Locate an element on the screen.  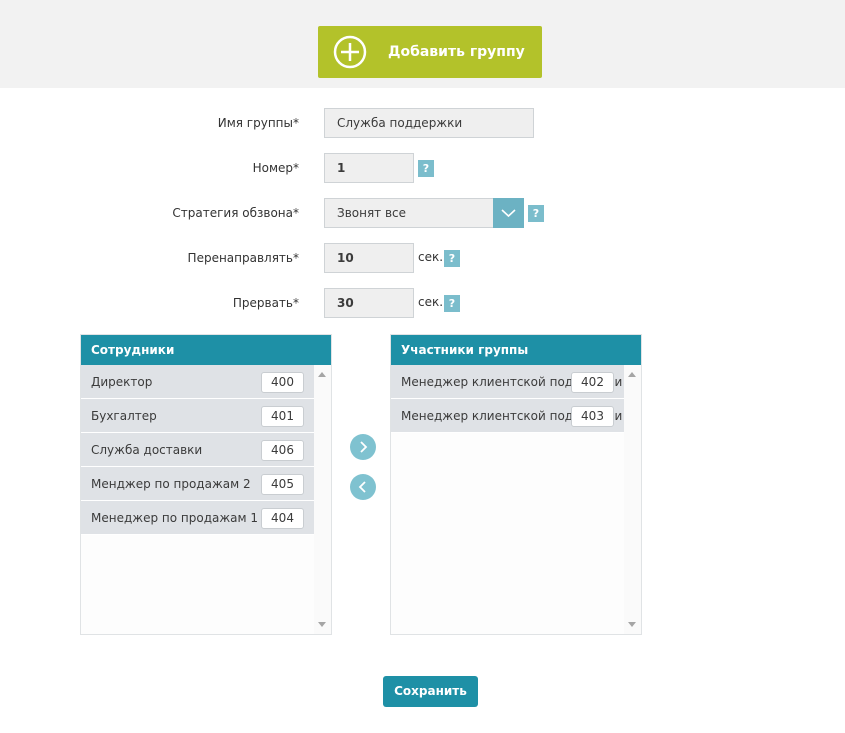
top-bar: Добавить группу is located at coordinates (422, 44).